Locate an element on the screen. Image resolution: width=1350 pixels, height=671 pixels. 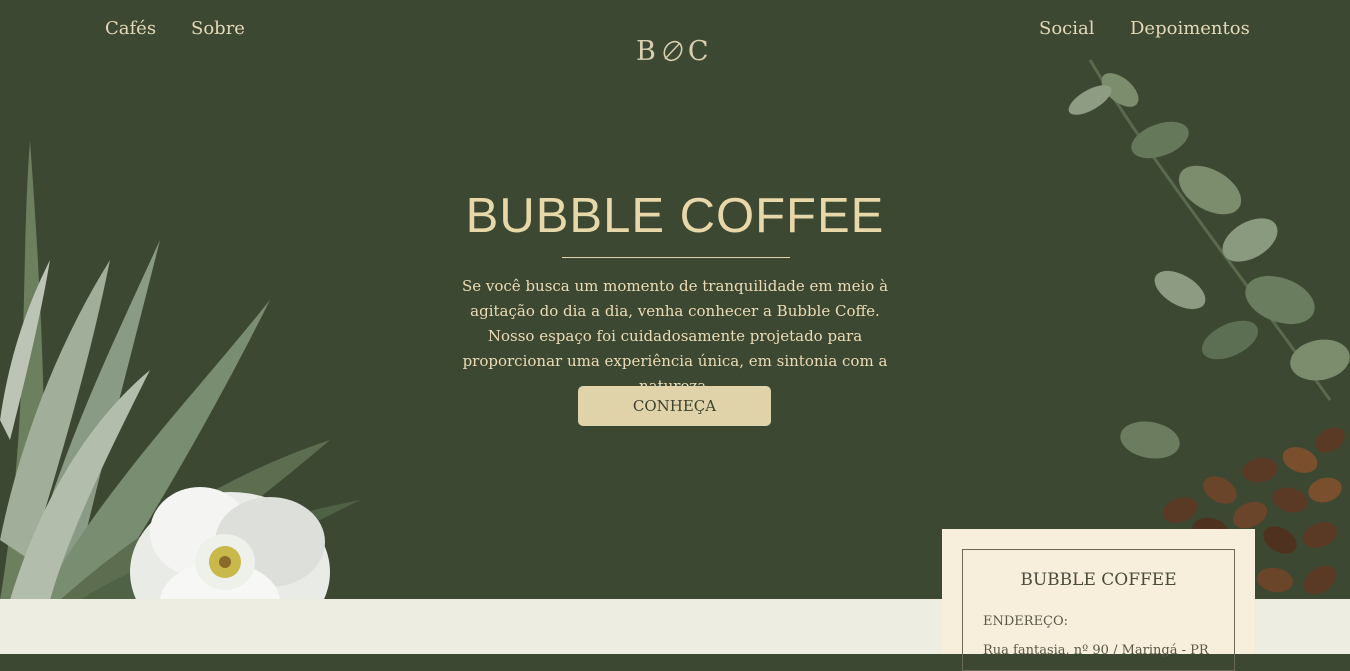
nav-link-sobre: Sobre is located at coordinates (218, 28).